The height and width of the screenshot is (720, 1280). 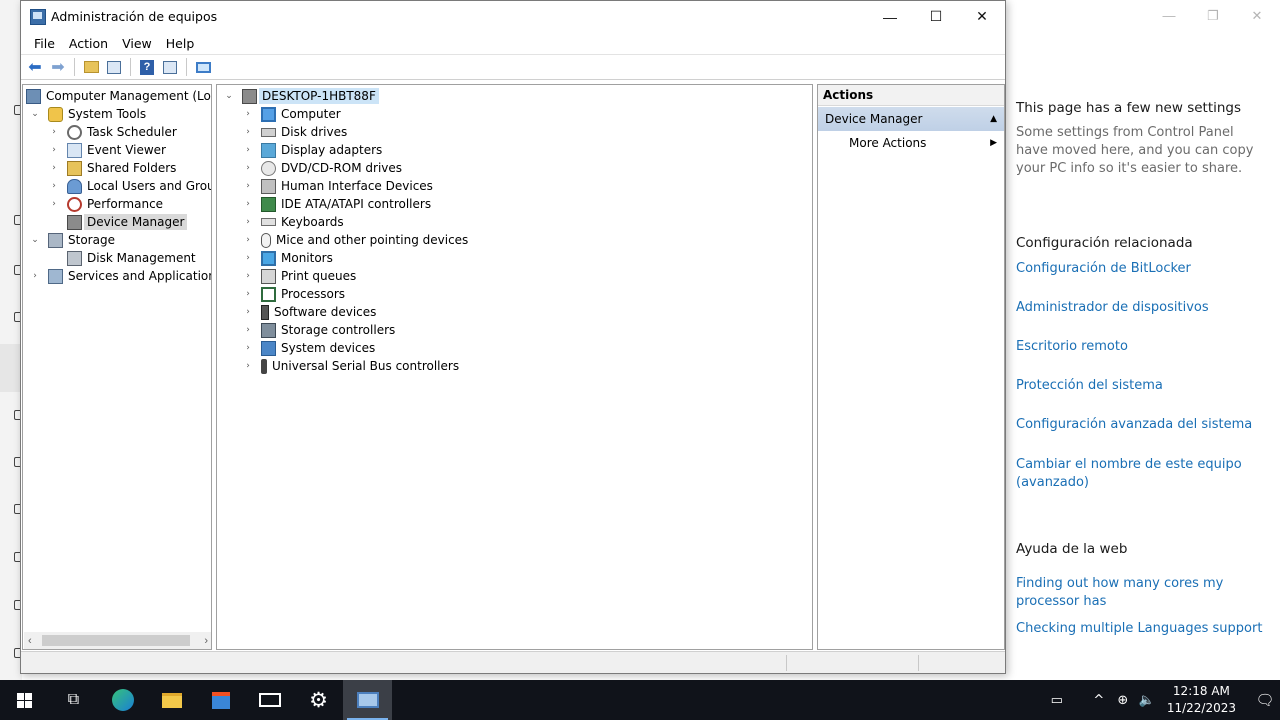 What do you see at coordinates (513, 16) in the screenshot?
I see `title-bar: Administración de equipos — ☐ ✕` at bounding box center [513, 16].